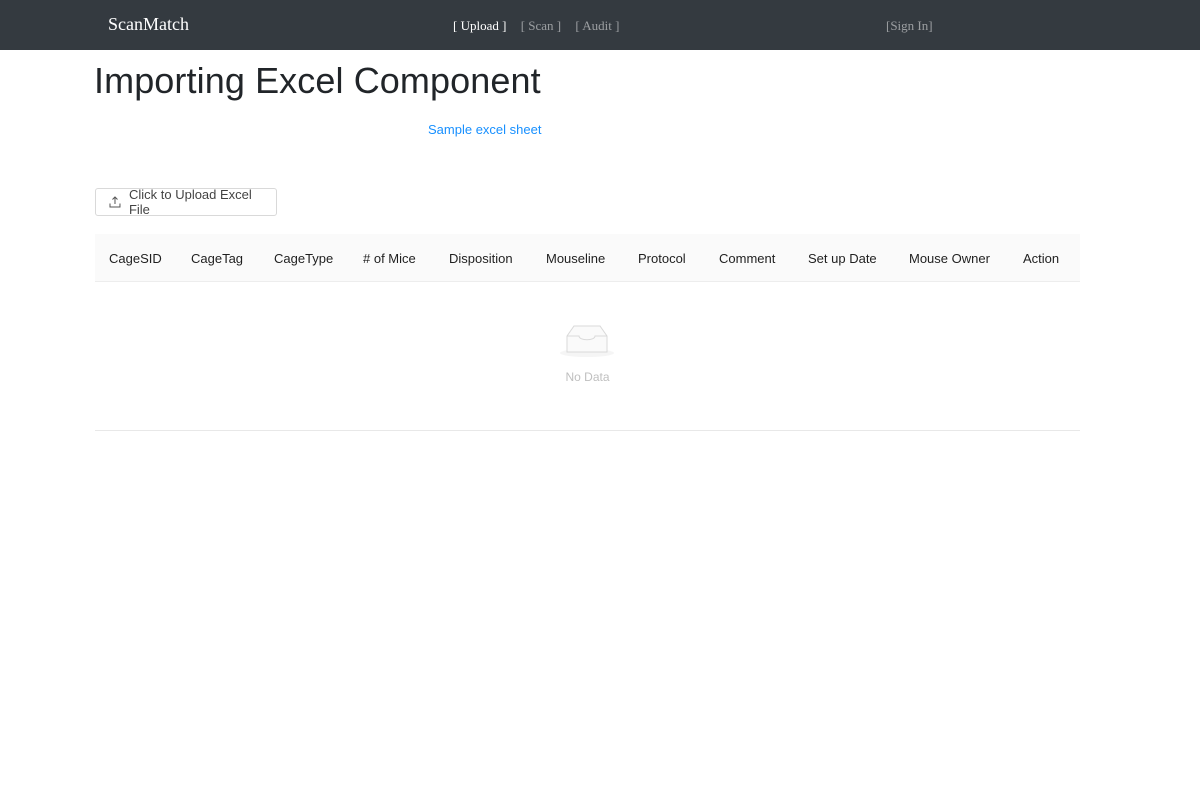 Image resolution: width=1200 pixels, height=798 pixels. Describe the element at coordinates (190, 202) in the screenshot. I see `upload-button-label: Click to Upload Excel File` at that location.